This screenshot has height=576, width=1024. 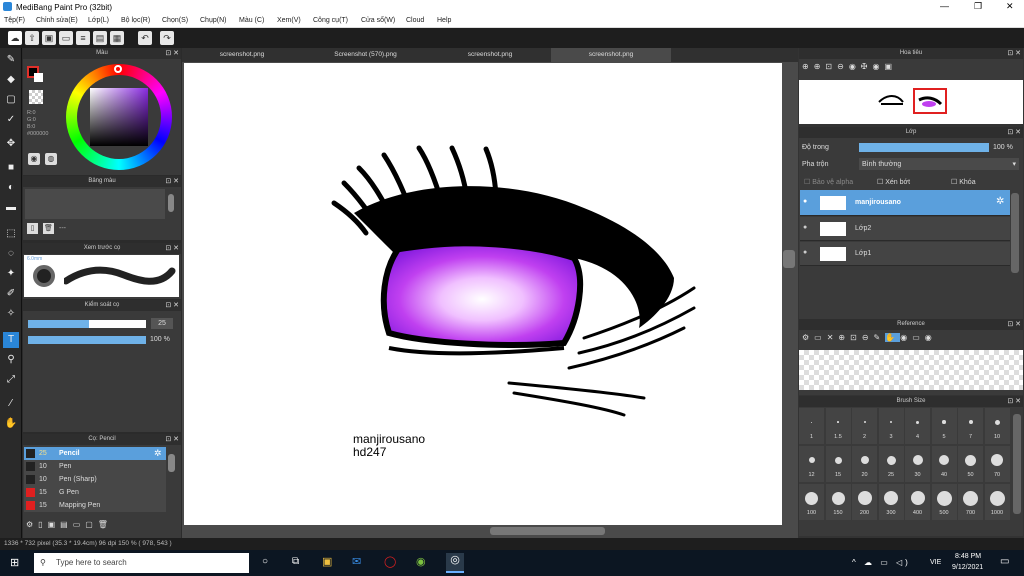 What do you see at coordinates (828, 182) in the screenshot?
I see `protect-alpha-checkbox: ☐ Bảo vệ alpha` at bounding box center [828, 182].